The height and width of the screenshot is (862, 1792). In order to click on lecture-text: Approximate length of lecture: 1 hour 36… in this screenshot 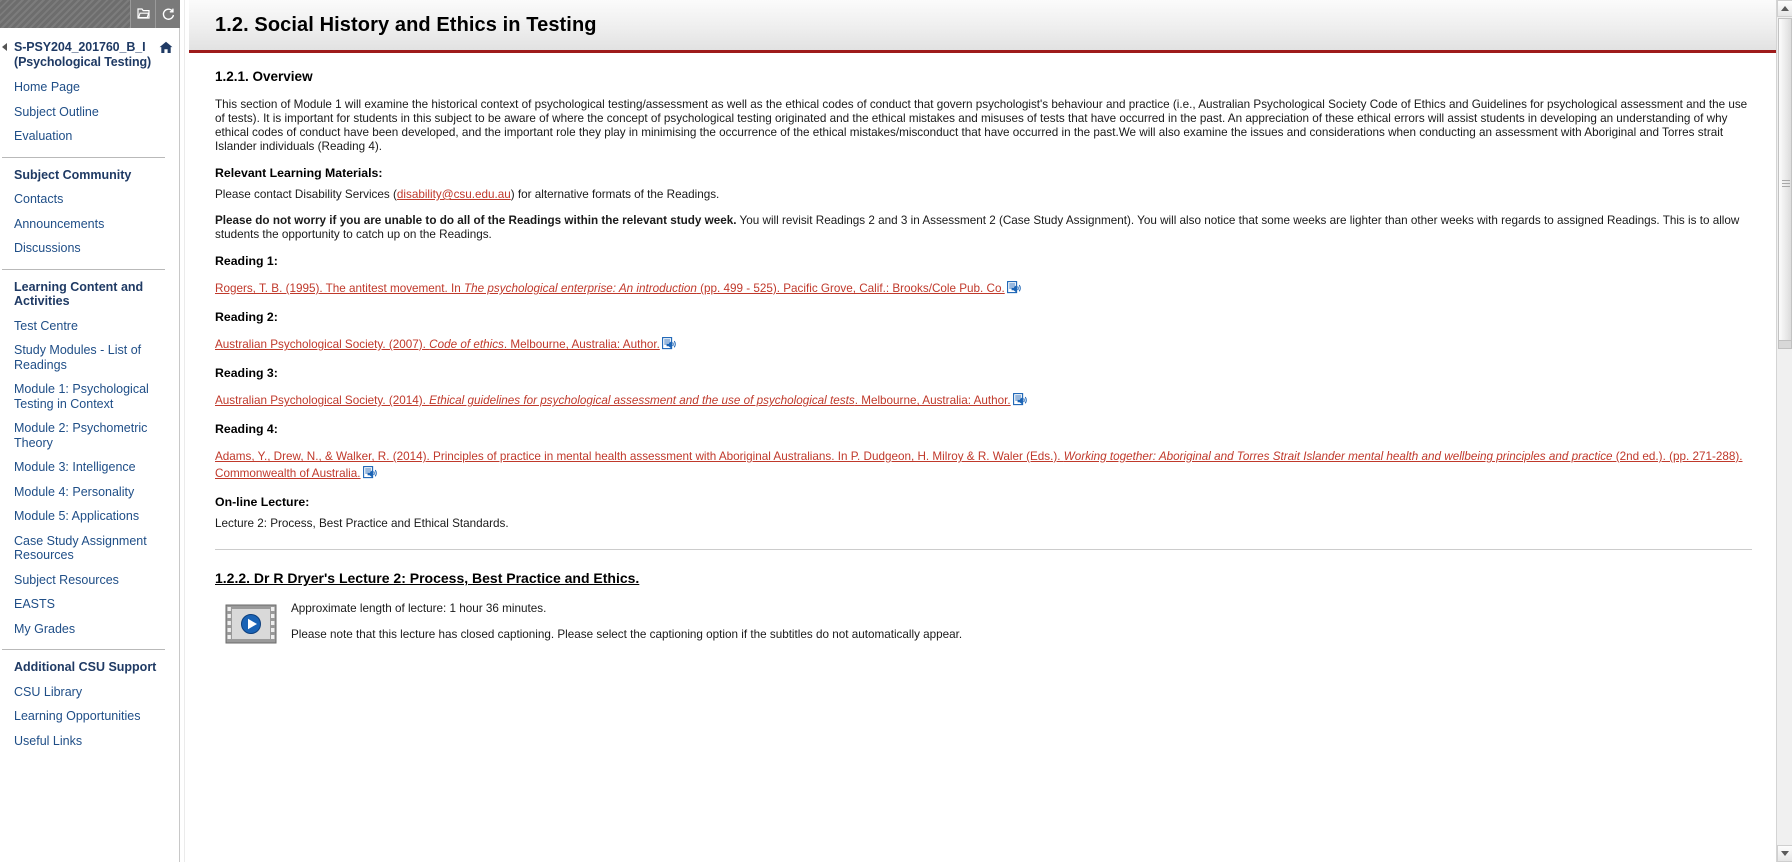, I will do `click(626, 628)`.